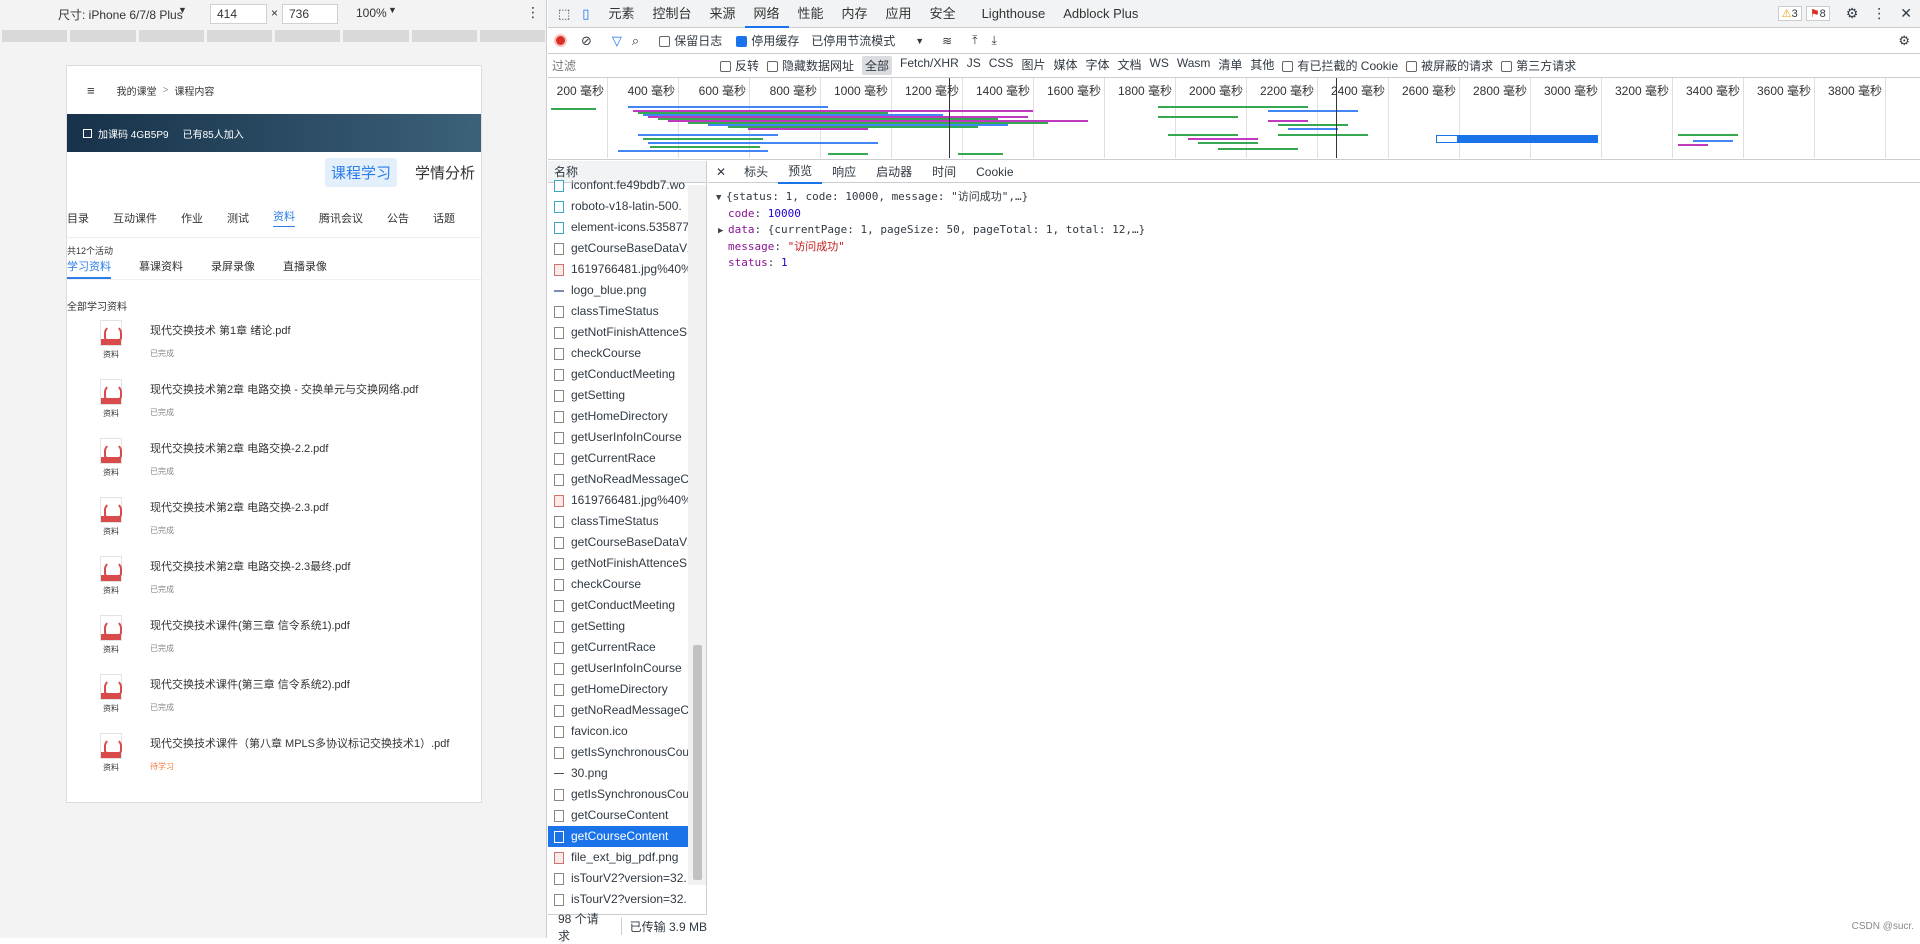 This screenshot has height=944, width=1920. Describe the element at coordinates (618, 416) in the screenshot. I see `request-row: getHomeDirectory` at that location.